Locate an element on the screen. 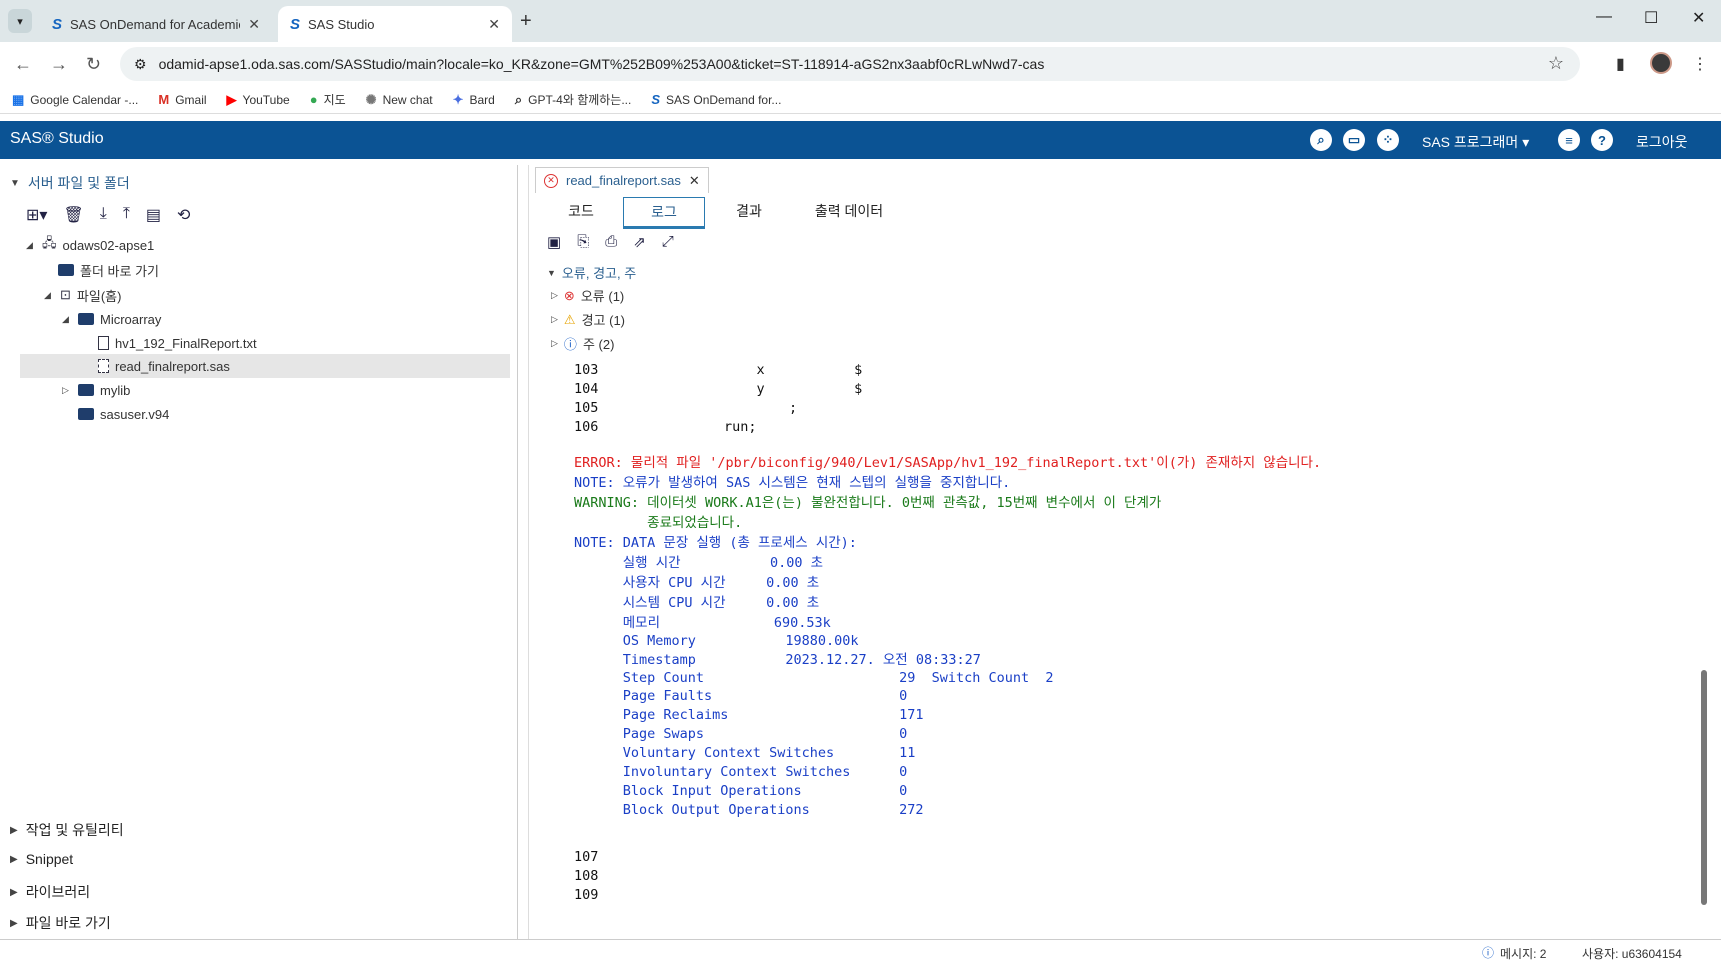 The image size is (1721, 964). tree-item-read-finalreport-sas: read_finalreport.sas is located at coordinates (265, 366).